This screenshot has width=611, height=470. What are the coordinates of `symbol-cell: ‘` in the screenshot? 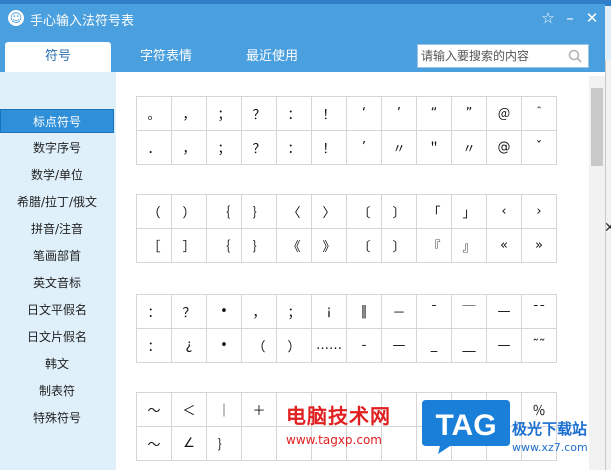 It's located at (364, 113).